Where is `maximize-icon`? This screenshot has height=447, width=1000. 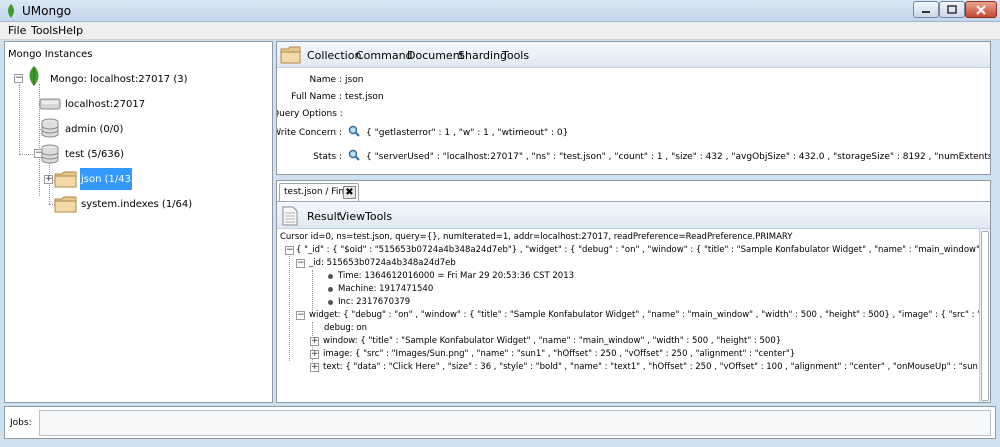
maximize-icon is located at coordinates (952, 9).